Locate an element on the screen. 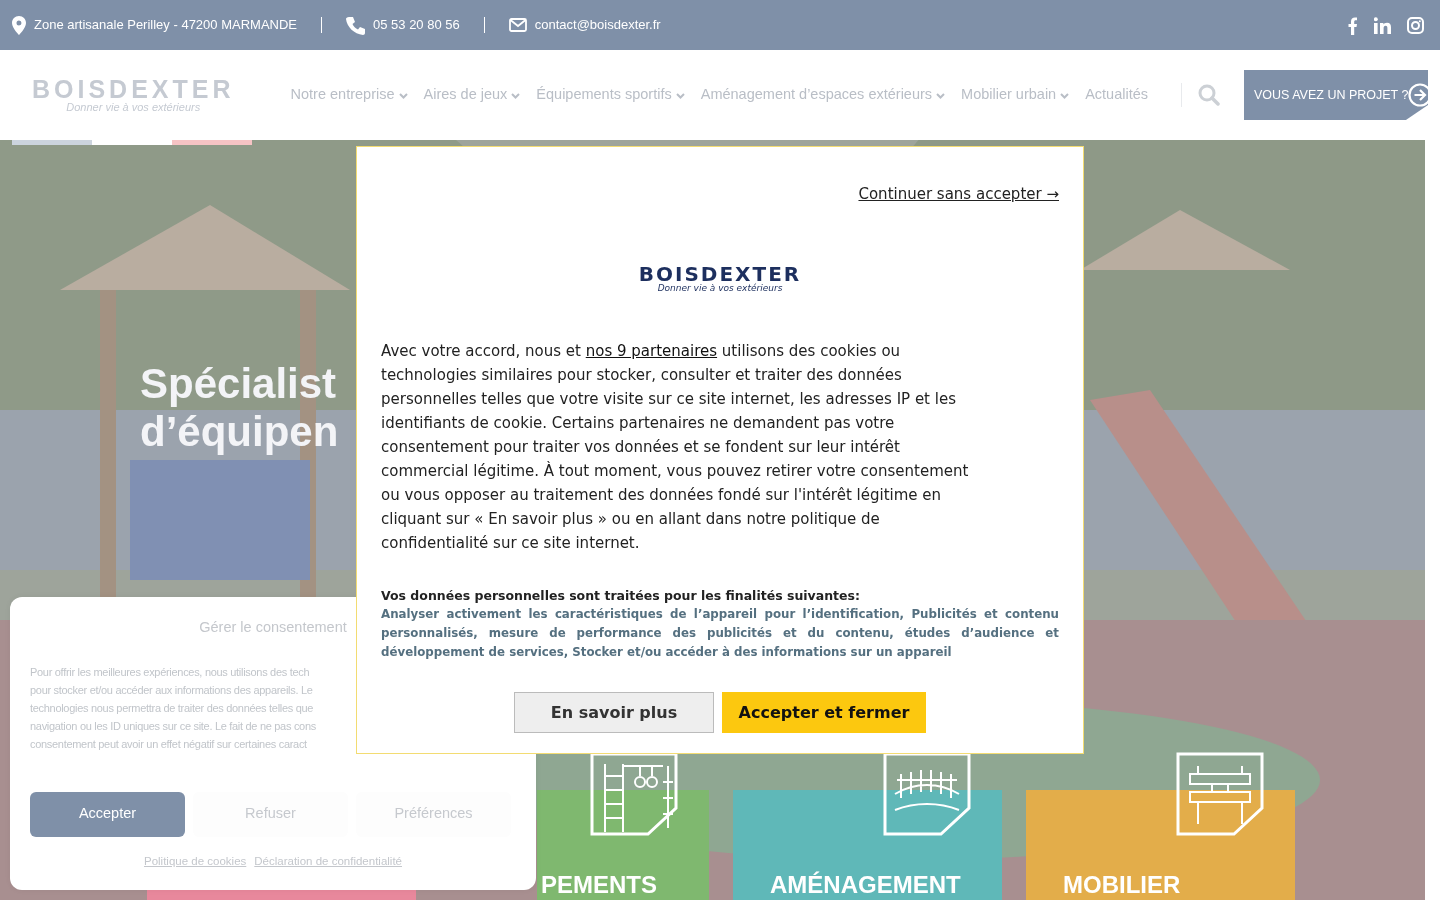  nav-link: Notre entreprise is located at coordinates (349, 95).